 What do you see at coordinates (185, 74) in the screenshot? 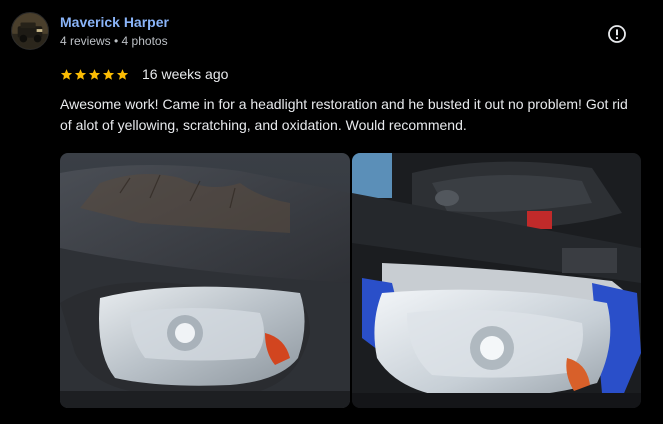
I see `review-time: 16 weeks ago` at bounding box center [185, 74].